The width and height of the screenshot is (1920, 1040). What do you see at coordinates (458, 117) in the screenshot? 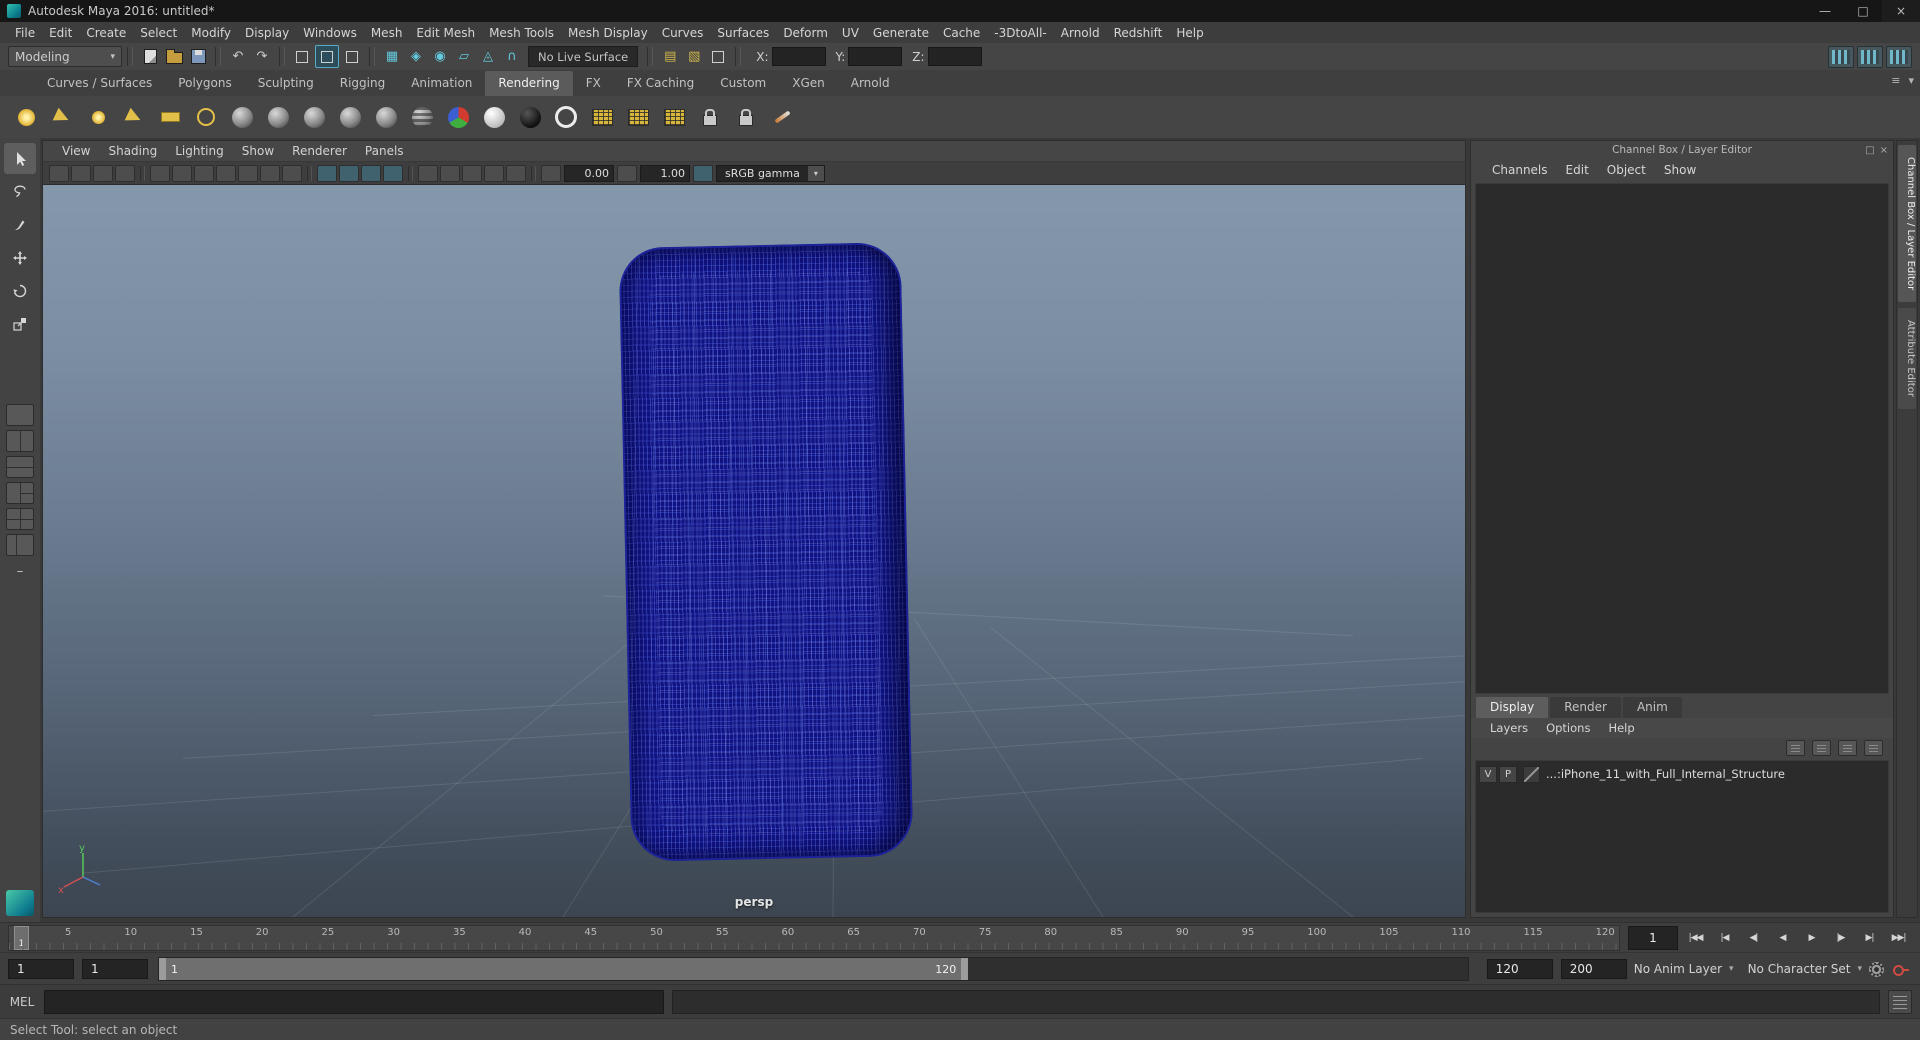
I see `color-wheel-button` at bounding box center [458, 117].